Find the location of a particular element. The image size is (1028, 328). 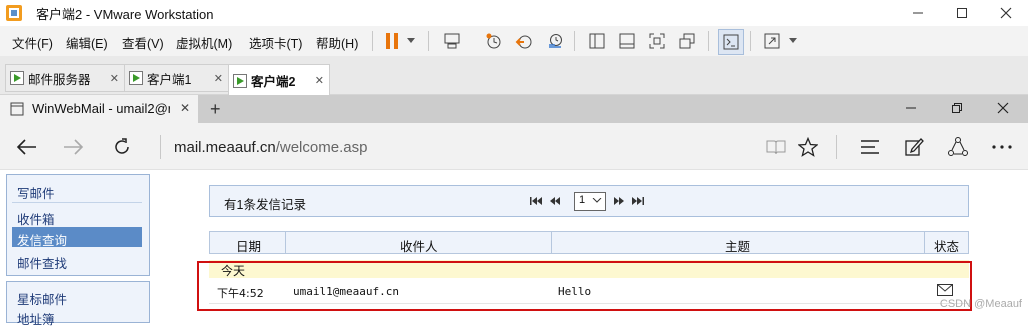

hub-icon is located at coordinates (870, 147).